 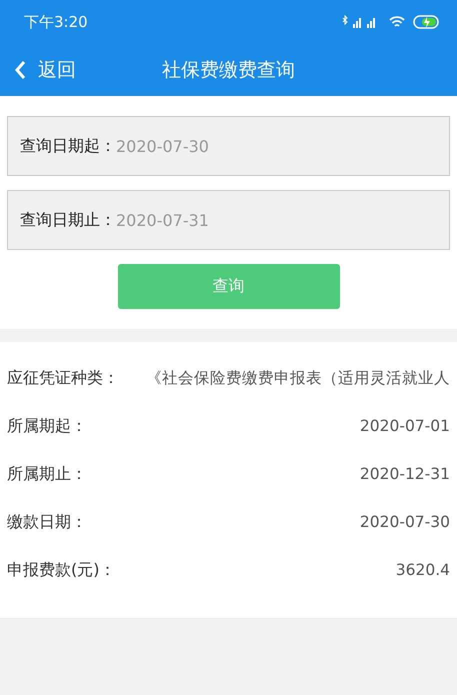 I want to click on back-button: 返回, so click(x=38, y=70).